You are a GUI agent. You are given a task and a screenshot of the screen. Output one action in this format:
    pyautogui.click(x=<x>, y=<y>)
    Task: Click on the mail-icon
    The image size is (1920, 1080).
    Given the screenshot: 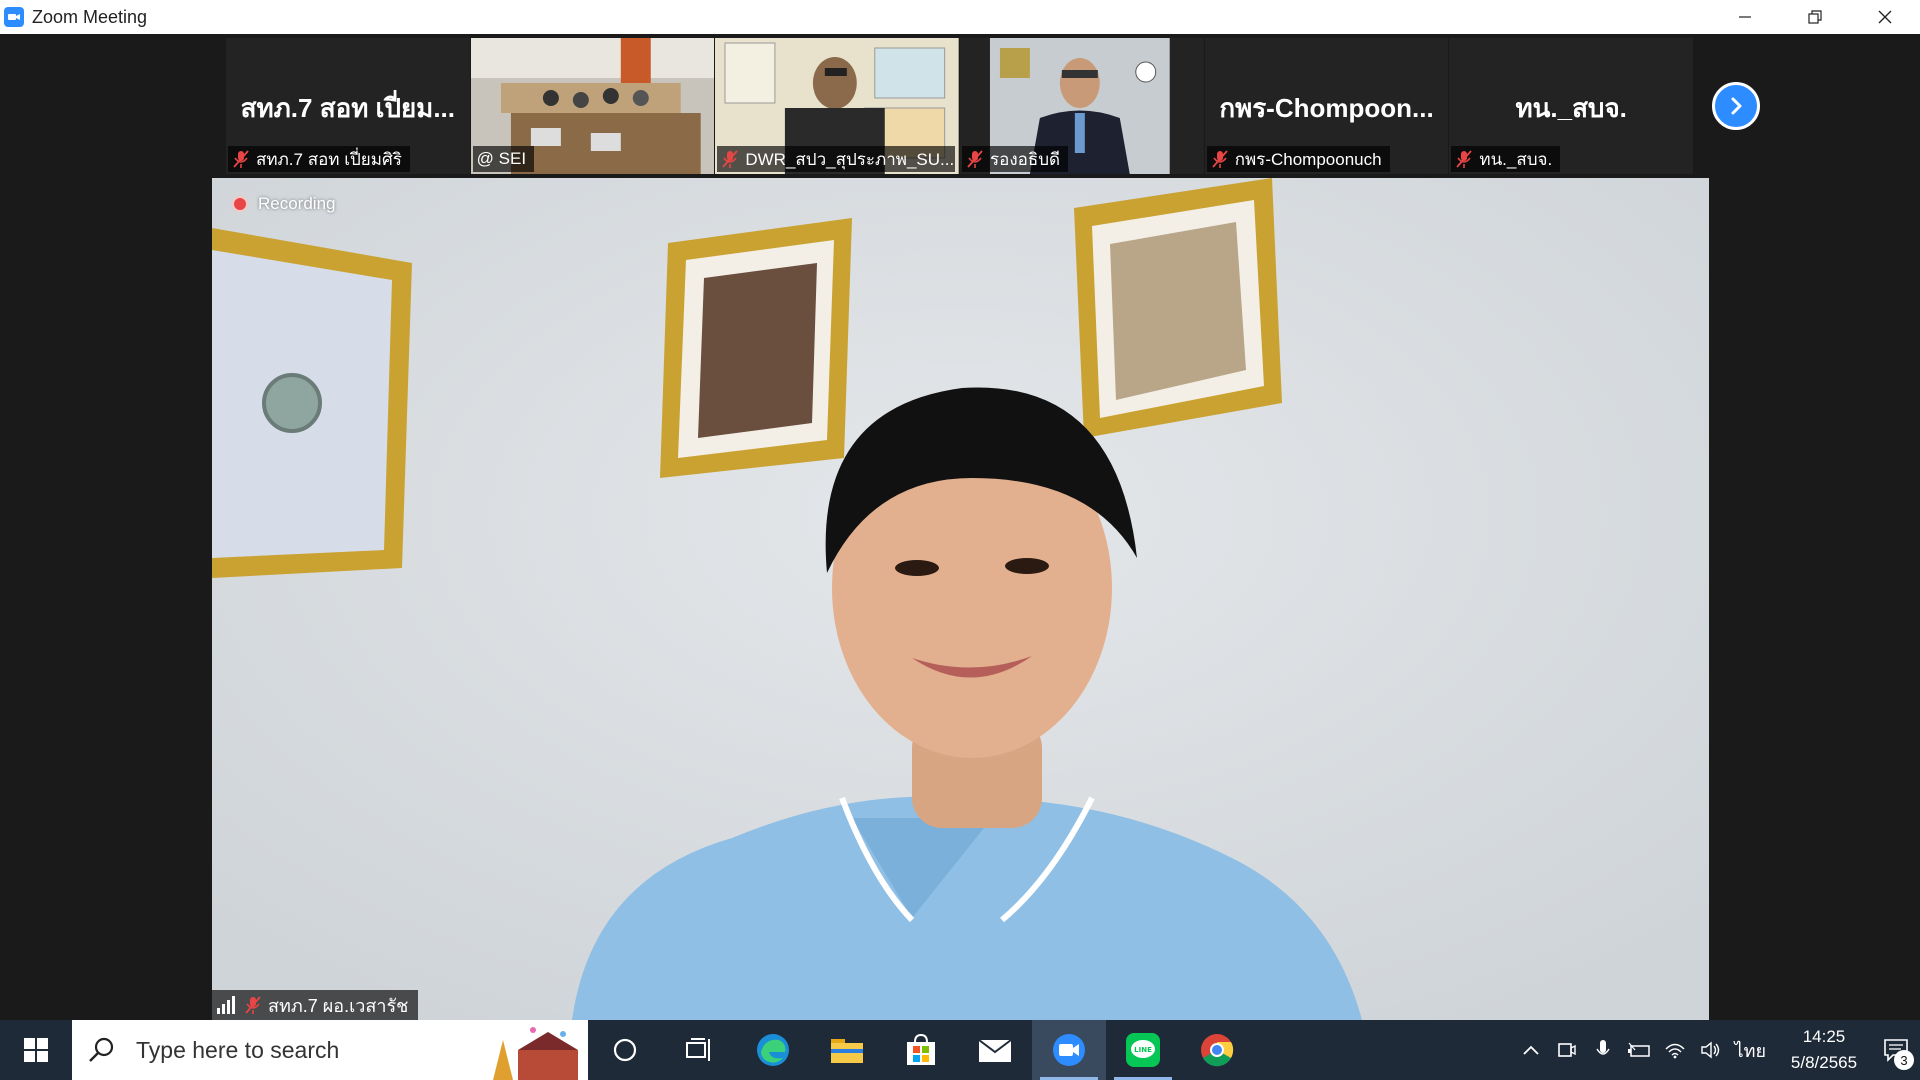 What is the action you would take?
    pyautogui.click(x=995, y=1050)
    